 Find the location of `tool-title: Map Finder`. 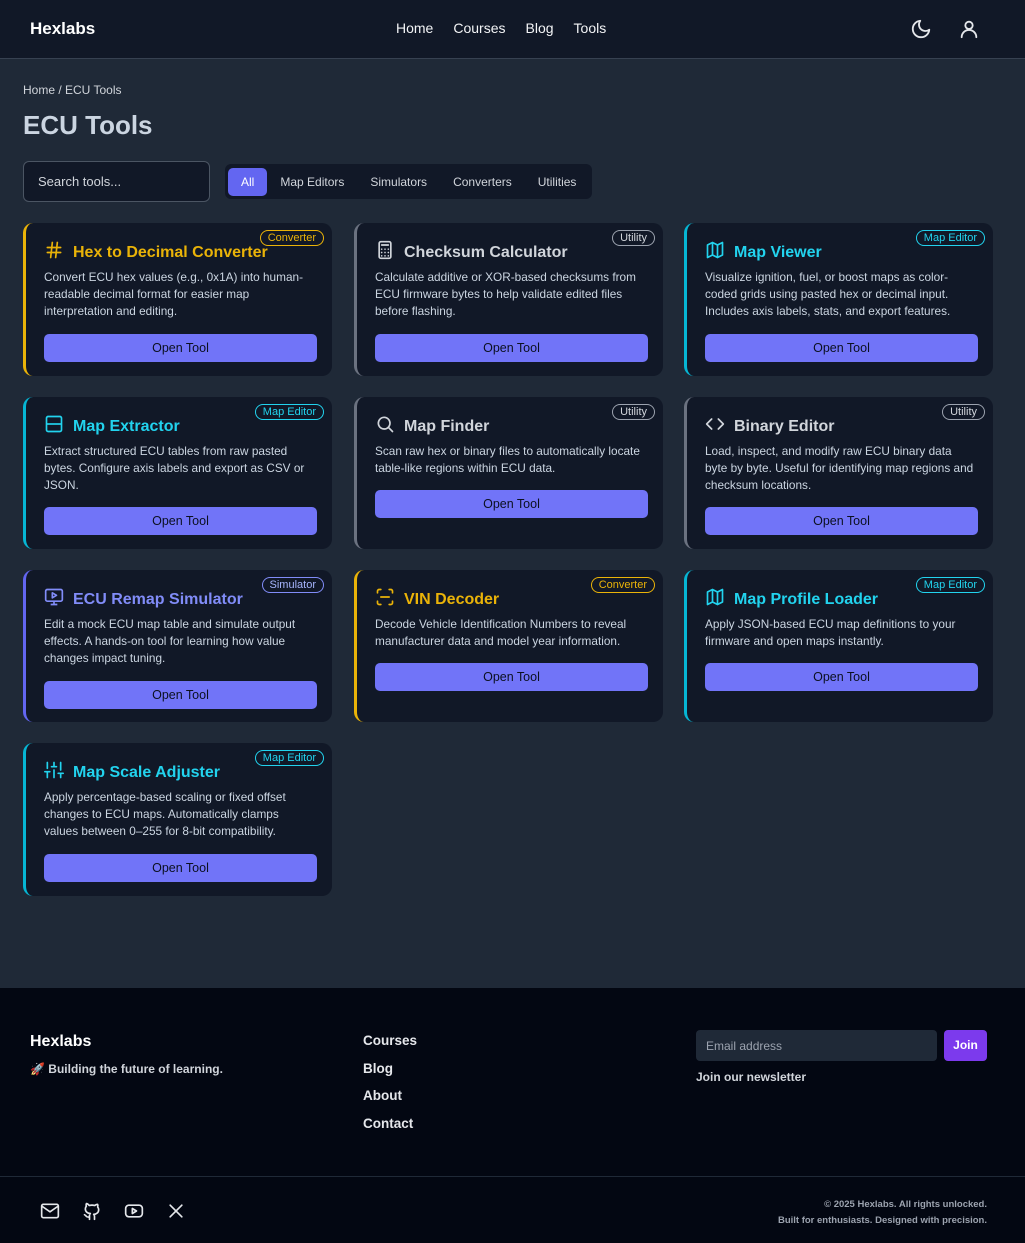

tool-title: Map Finder is located at coordinates (447, 426).